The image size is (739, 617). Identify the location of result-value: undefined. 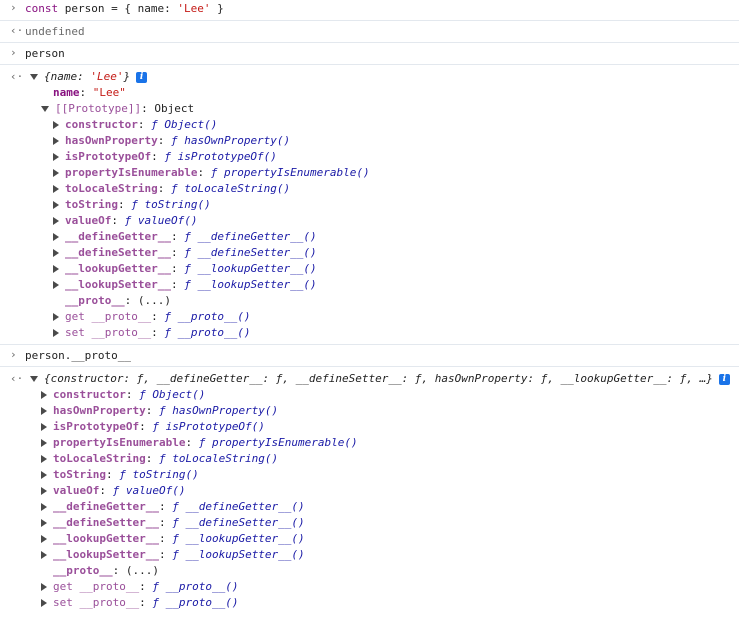
(55, 31).